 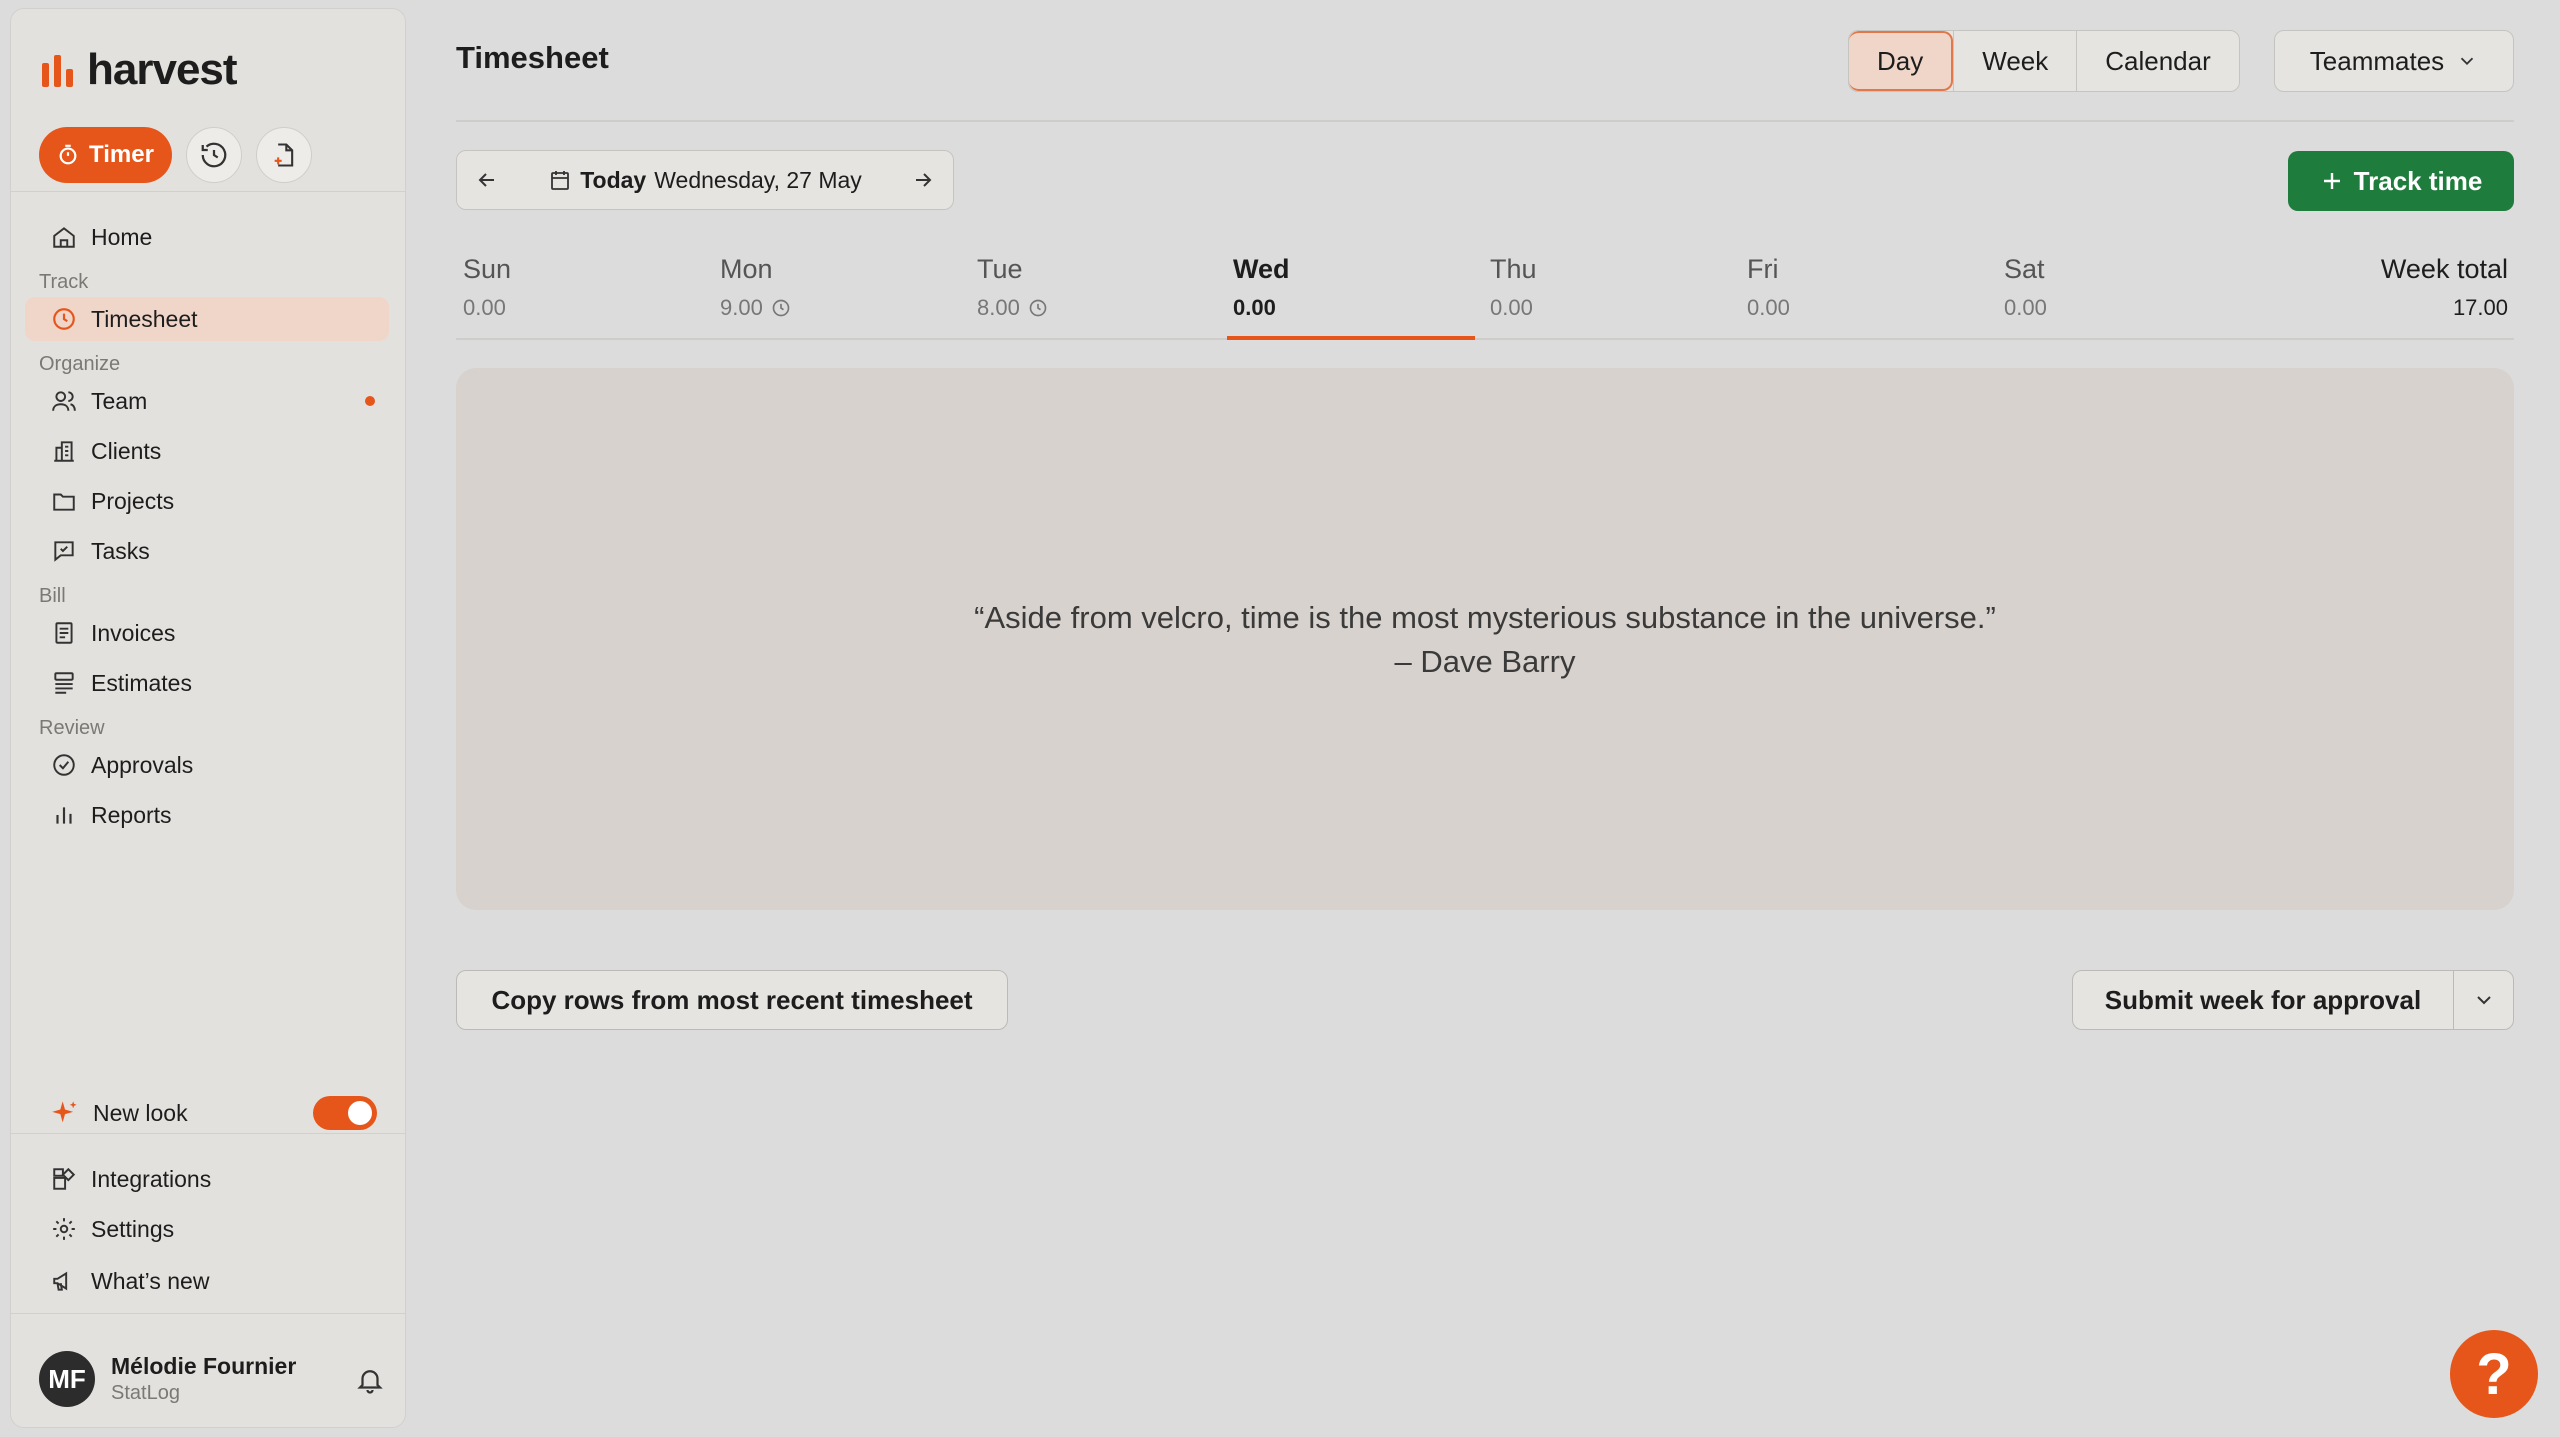 I want to click on day-name: Thu, so click(x=1513, y=269).